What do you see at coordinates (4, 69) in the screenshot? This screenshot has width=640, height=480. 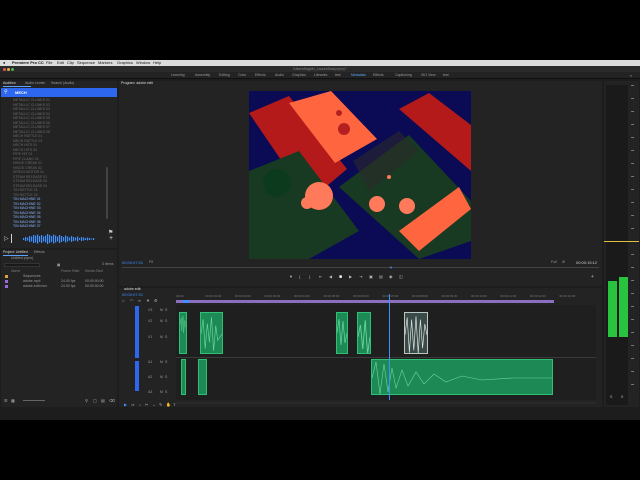 I see `close-window-icon` at bounding box center [4, 69].